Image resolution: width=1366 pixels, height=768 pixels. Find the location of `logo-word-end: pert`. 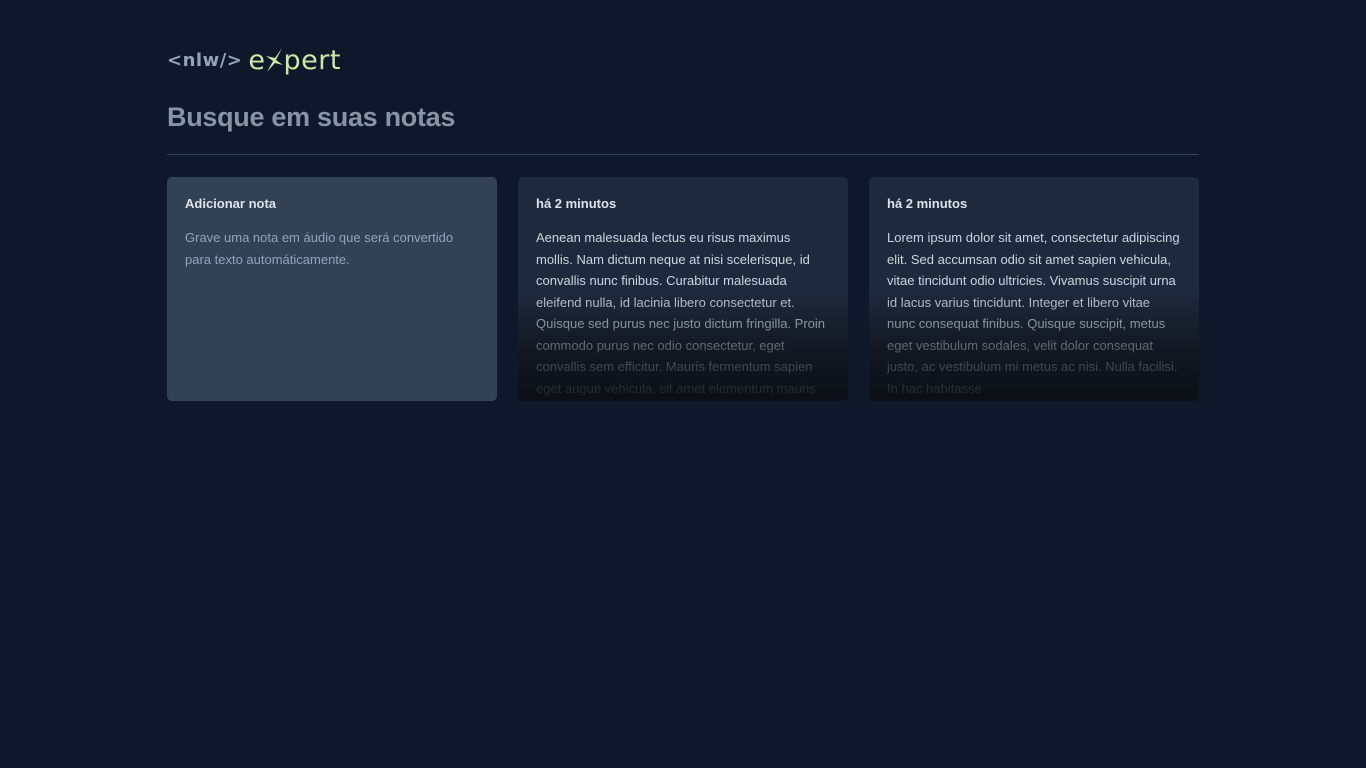

logo-word-end: pert is located at coordinates (312, 60).